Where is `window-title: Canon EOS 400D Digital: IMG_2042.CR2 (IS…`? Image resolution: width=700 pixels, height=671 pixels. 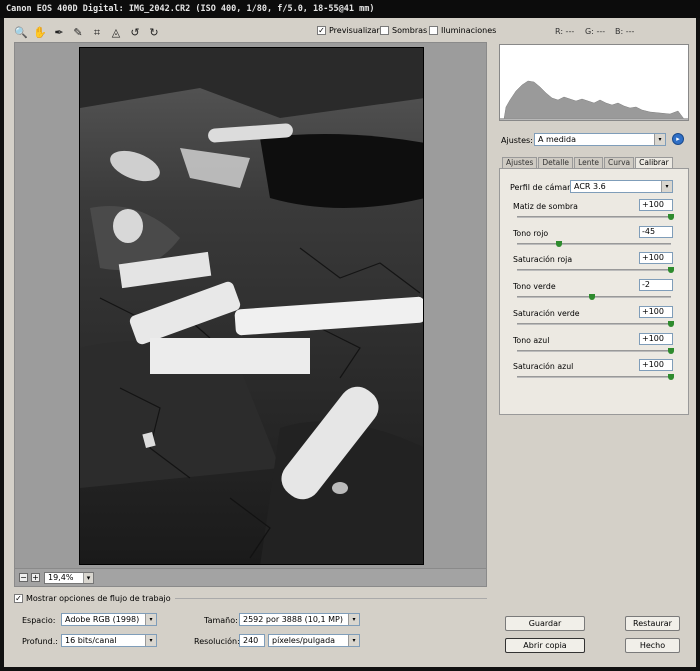 window-title: Canon EOS 400D Digital: IMG_2042.CR2 (IS… is located at coordinates (350, 9).